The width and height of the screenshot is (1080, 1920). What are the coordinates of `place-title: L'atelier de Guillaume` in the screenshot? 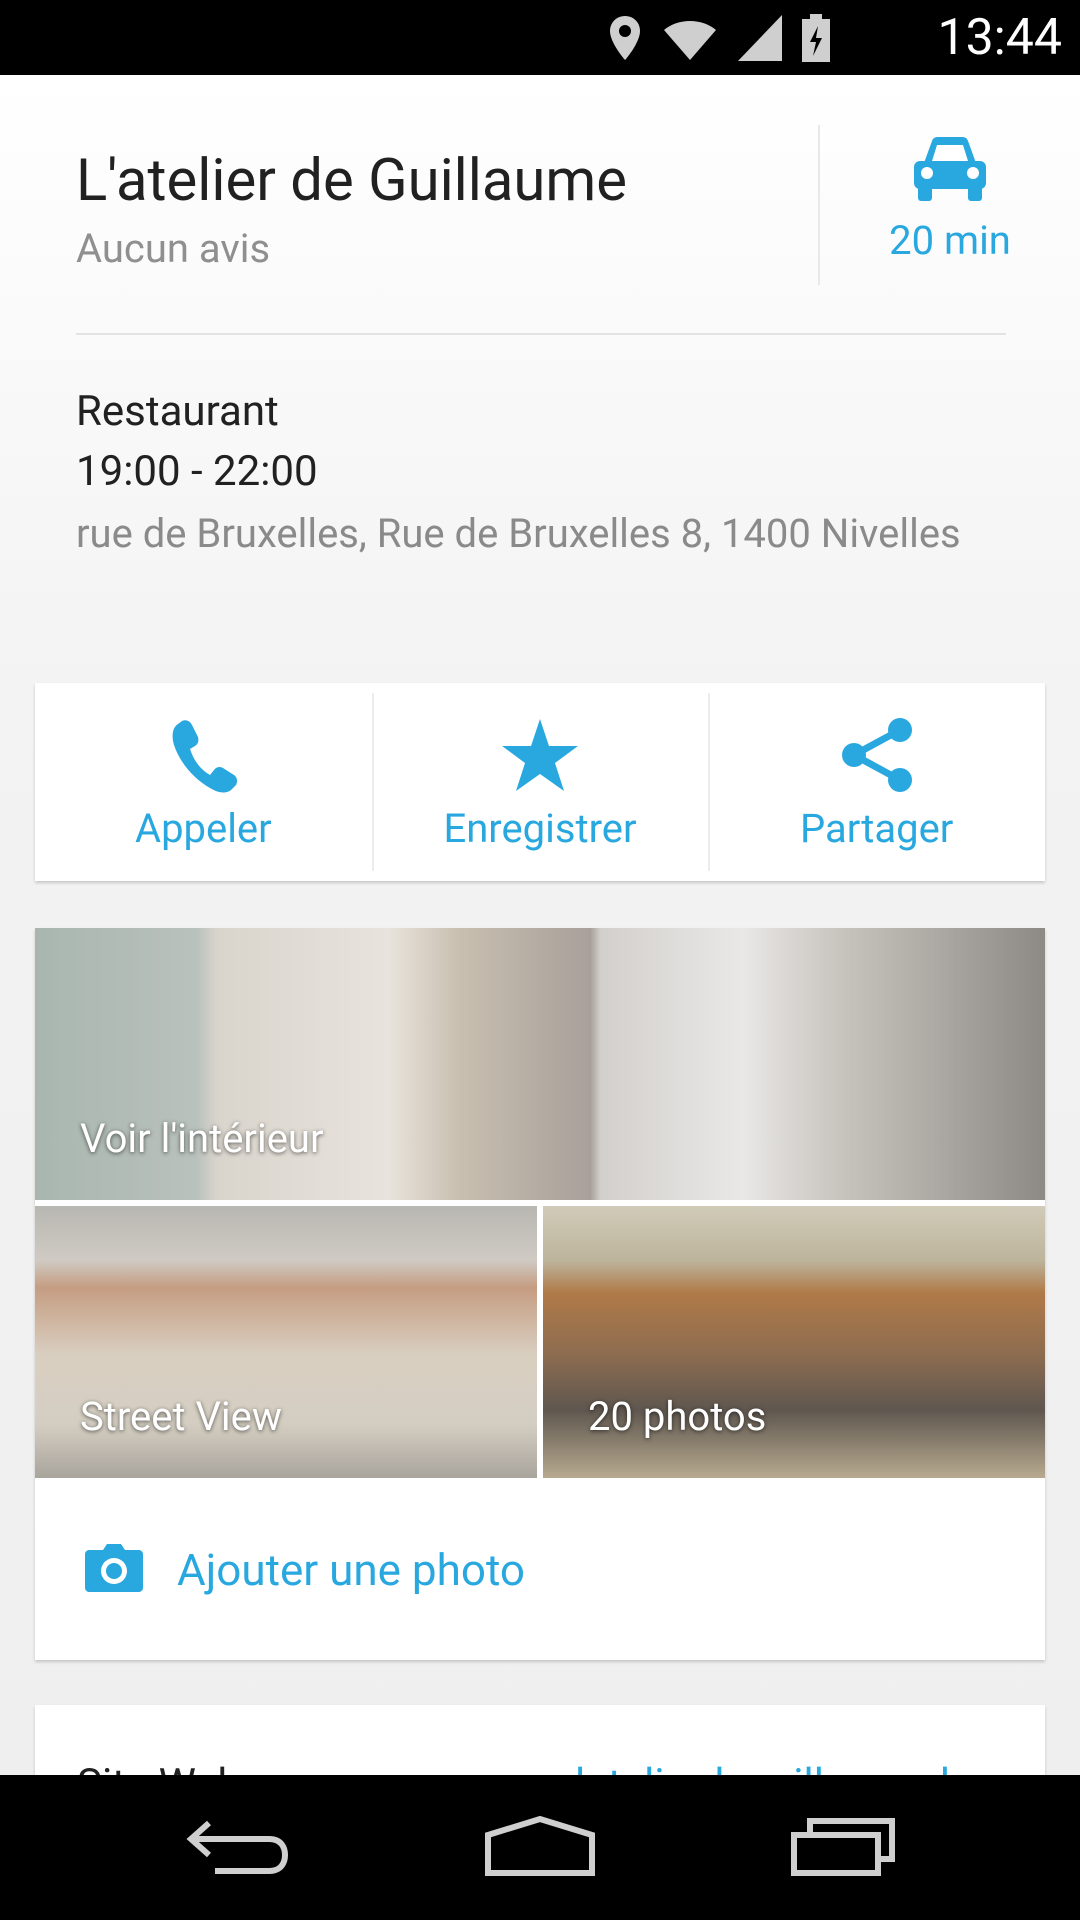 It's located at (352, 181).